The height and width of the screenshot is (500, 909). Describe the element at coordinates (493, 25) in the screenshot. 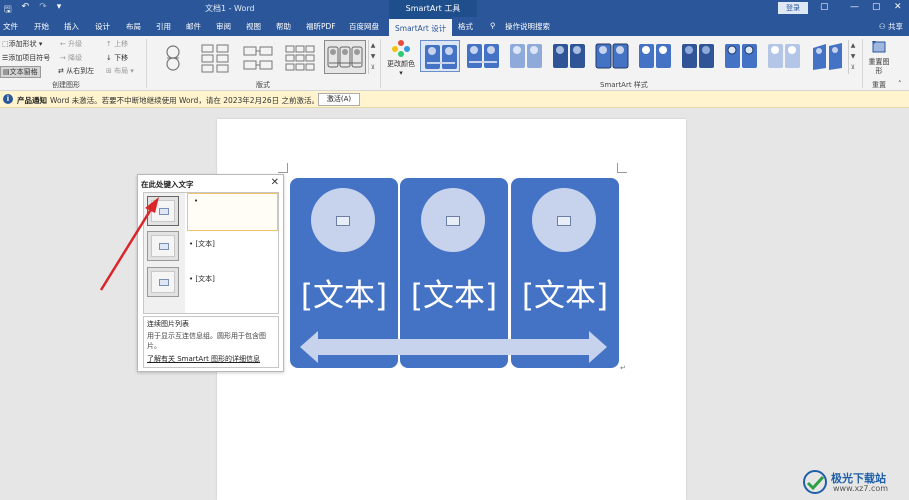

I see `lightbulb-icon: ⚲` at that location.